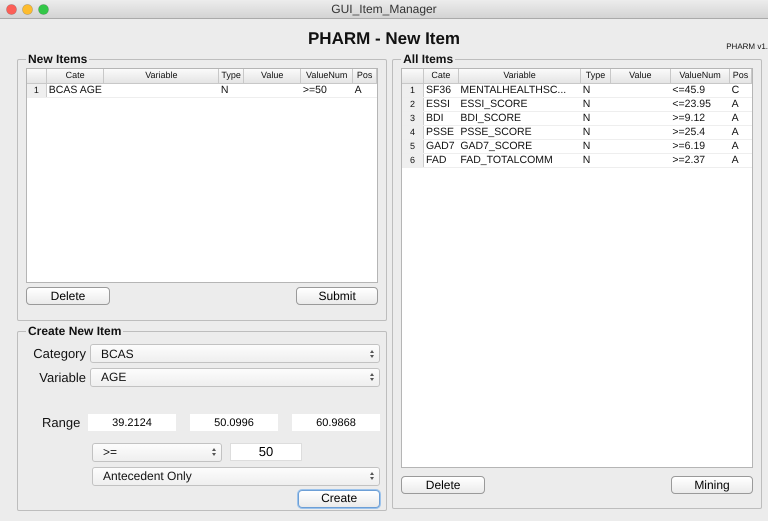 This screenshot has width=768, height=521. What do you see at coordinates (519, 132) in the screenshot?
I see `table-cell: PSSE_SCORE` at bounding box center [519, 132].